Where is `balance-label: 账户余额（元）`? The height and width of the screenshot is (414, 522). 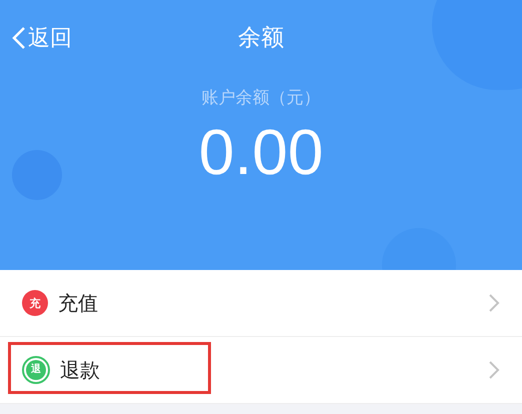
balance-label: 账户余额（元） is located at coordinates (261, 98).